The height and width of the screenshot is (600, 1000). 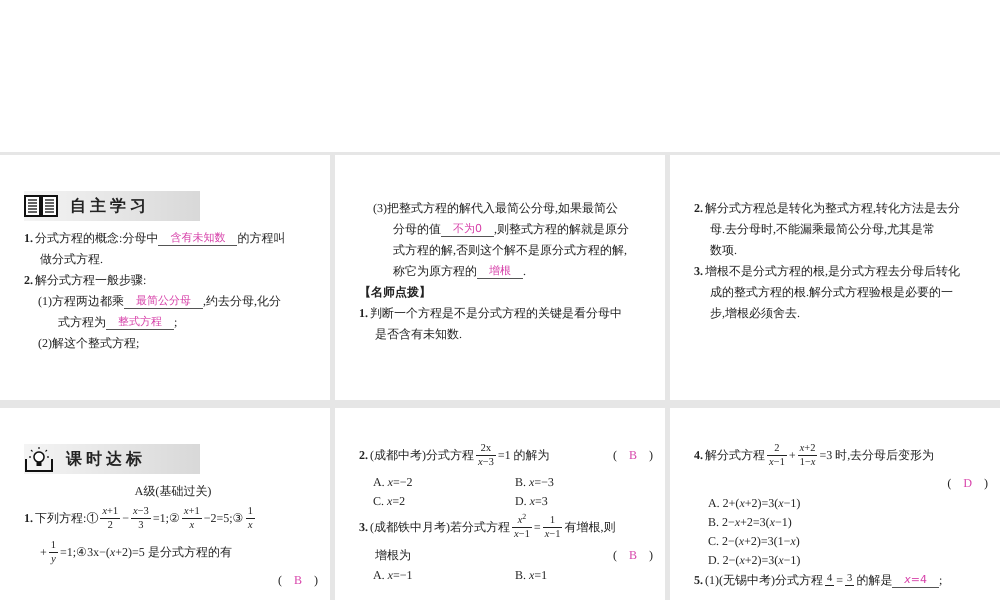 I want to click on section-label: 【名师点拨】, so click(x=395, y=292).